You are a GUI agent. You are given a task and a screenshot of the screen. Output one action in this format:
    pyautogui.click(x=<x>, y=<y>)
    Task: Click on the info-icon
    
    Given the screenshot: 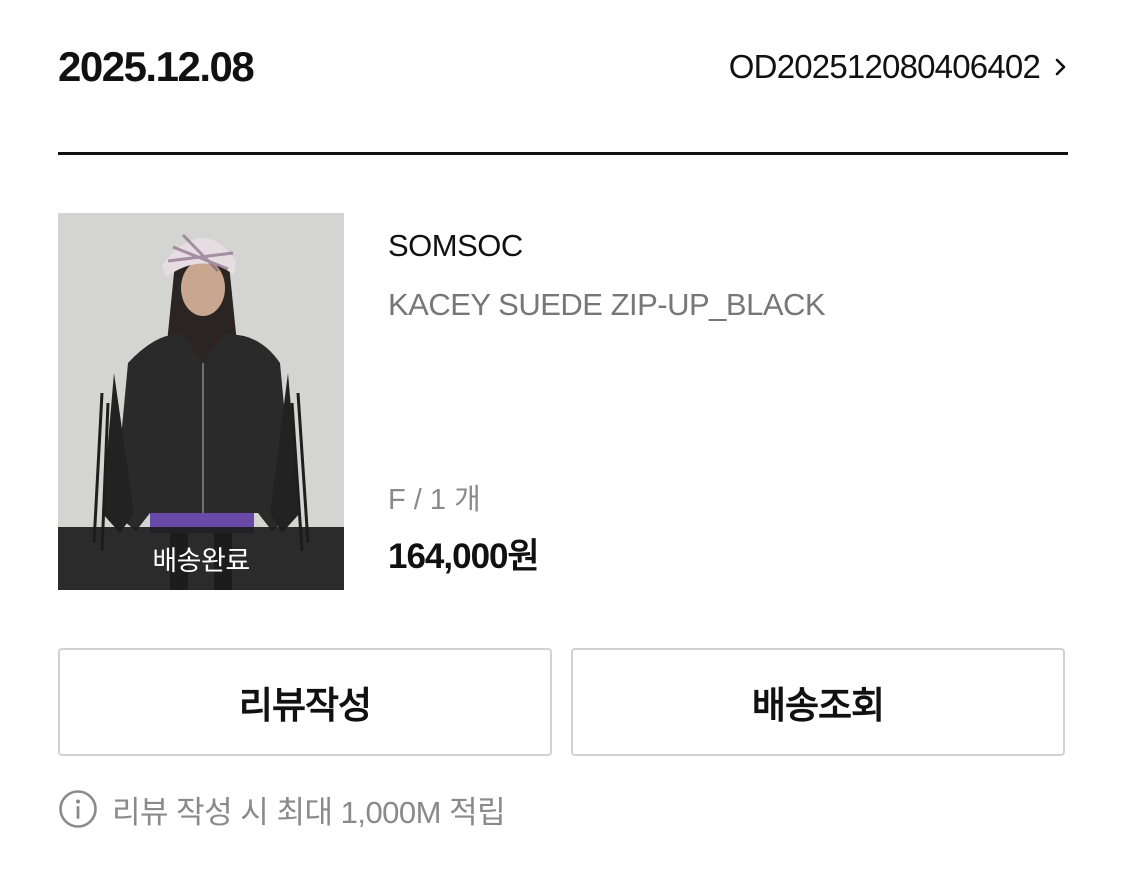 What is the action you would take?
    pyautogui.click(x=78, y=809)
    